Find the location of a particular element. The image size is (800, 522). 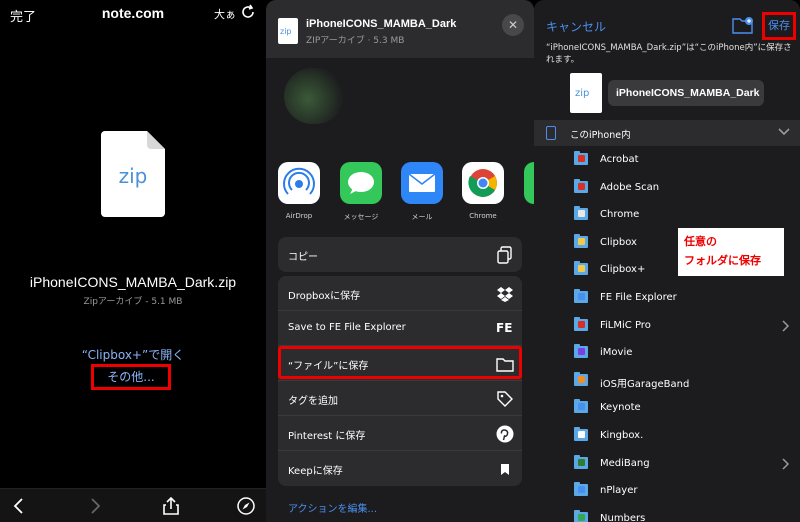

zip-thumbnail-text: zip is located at coordinates (582, 93).